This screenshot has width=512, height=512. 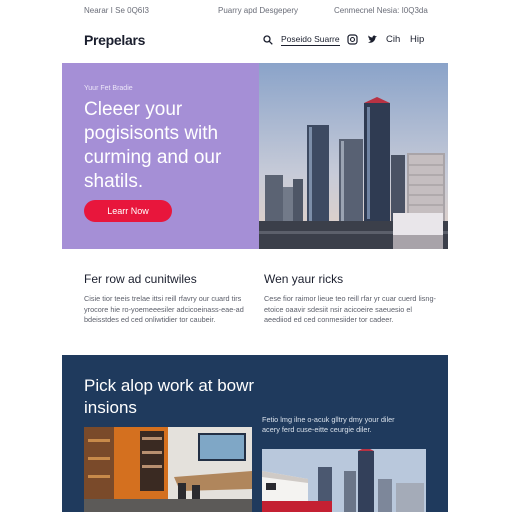 I want to click on learn-now-button: Learr Now, so click(x=128, y=211).